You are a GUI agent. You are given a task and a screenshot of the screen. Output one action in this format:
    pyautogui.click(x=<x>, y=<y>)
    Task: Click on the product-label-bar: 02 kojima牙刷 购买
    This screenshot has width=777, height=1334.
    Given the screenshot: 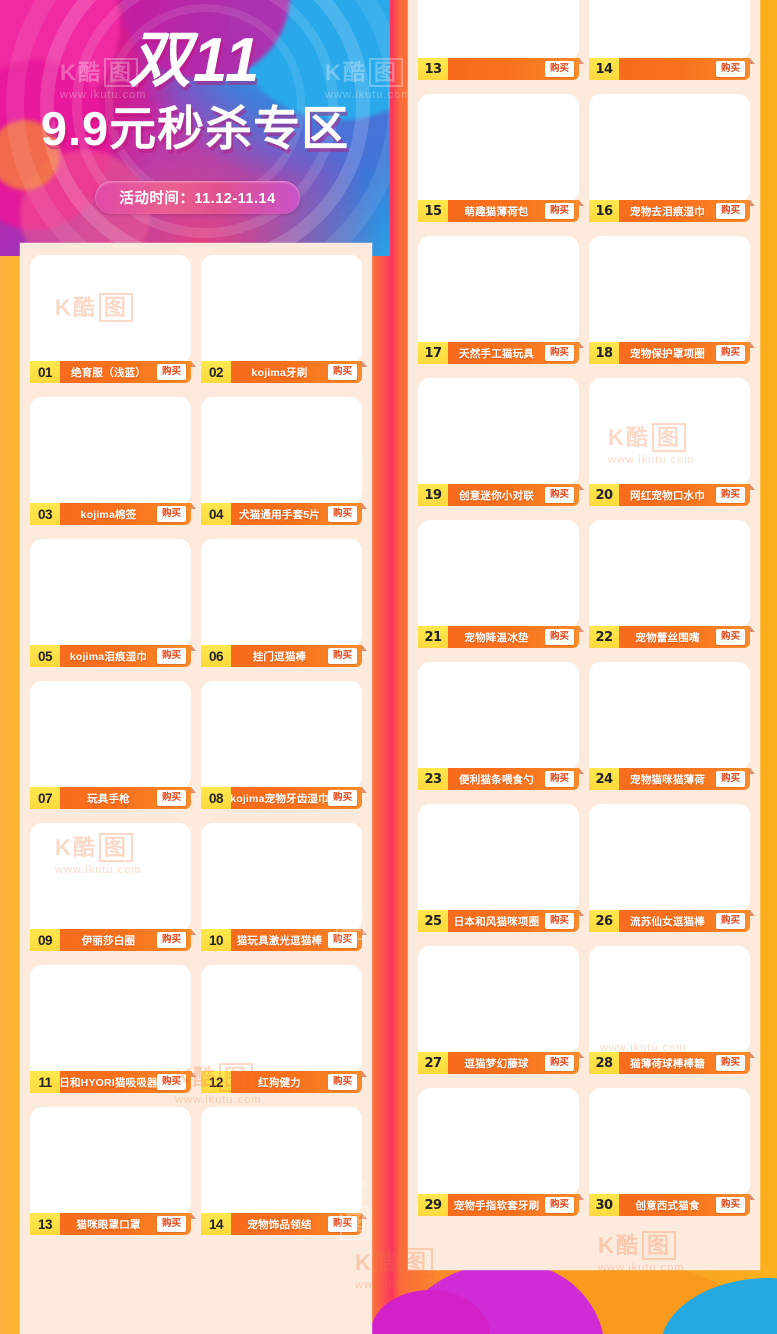 What is the action you would take?
    pyautogui.click(x=284, y=372)
    